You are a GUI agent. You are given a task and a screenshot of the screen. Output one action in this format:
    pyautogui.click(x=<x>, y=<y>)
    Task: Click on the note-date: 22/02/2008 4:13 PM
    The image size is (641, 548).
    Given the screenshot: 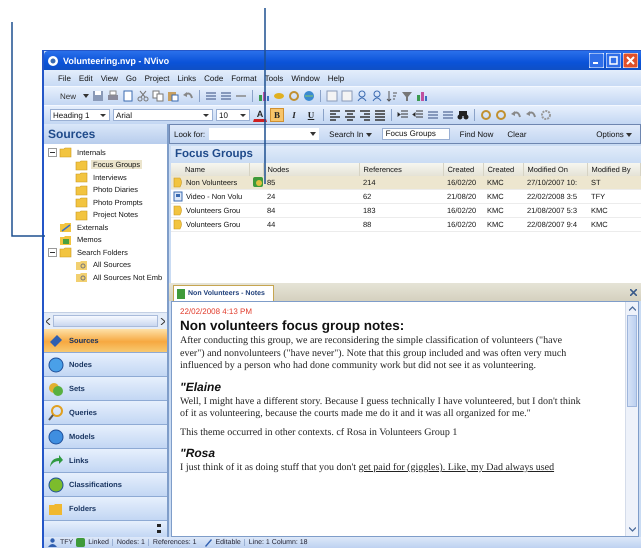 What is the action you would take?
    pyautogui.click(x=217, y=312)
    